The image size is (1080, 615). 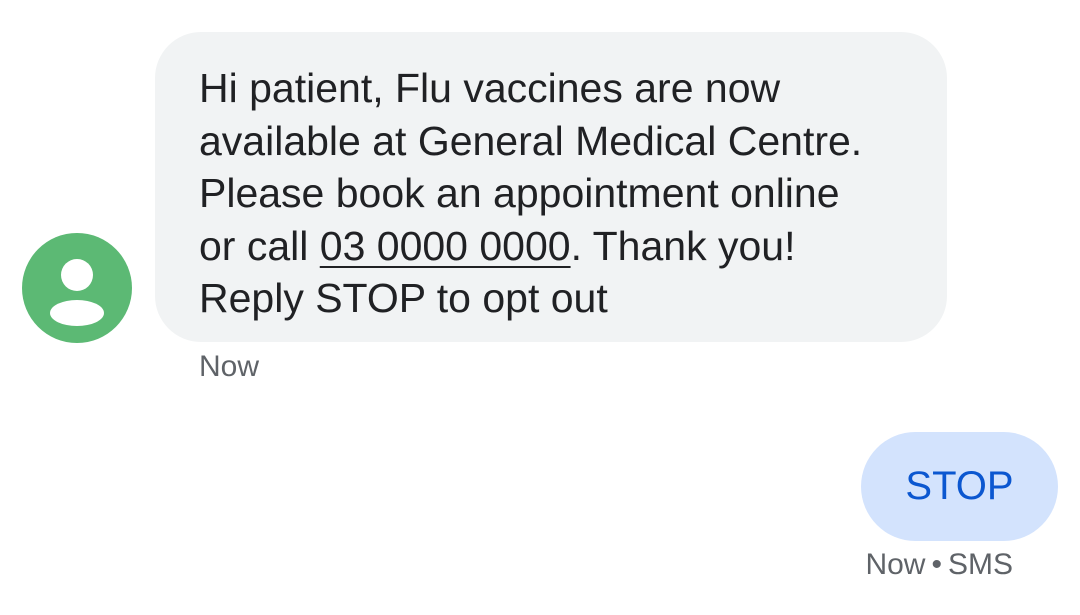 What do you see at coordinates (229, 366) in the screenshot?
I see `incoming-timestamp: Now` at bounding box center [229, 366].